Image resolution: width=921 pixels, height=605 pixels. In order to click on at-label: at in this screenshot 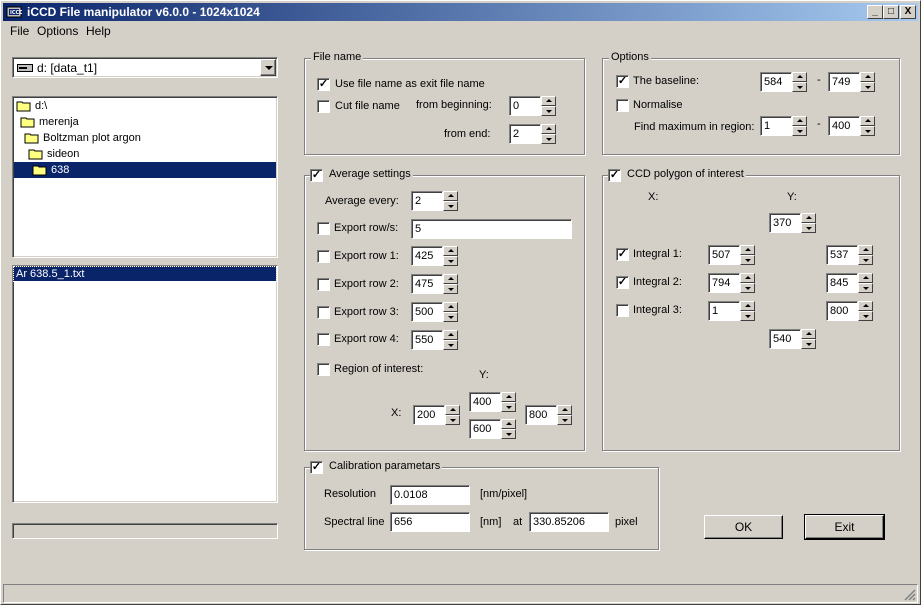, I will do `click(518, 522)`.